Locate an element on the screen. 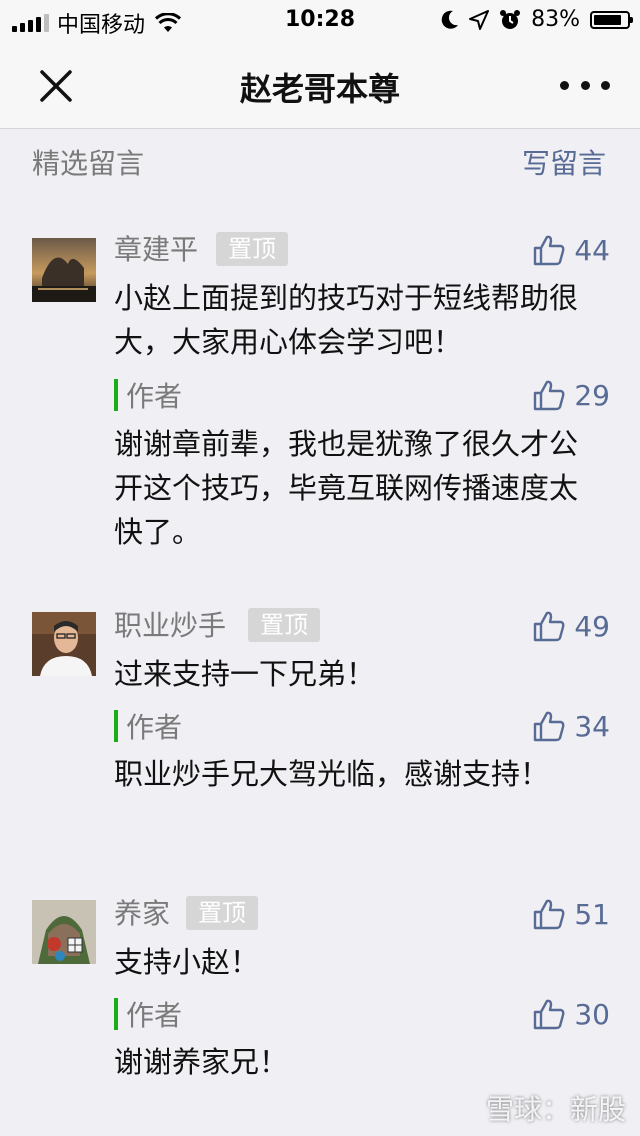 Image resolution: width=640 pixels, height=1136 pixels. comment-text: 支持小赵！ is located at coordinates (187, 962).